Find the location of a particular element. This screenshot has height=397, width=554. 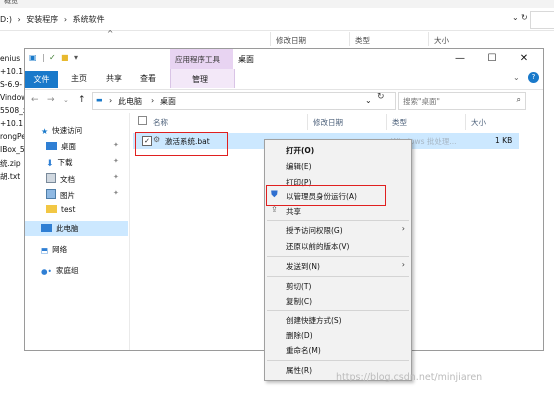

sidebar-item-pictures: 图片 ✦ is located at coordinates (87, 196).